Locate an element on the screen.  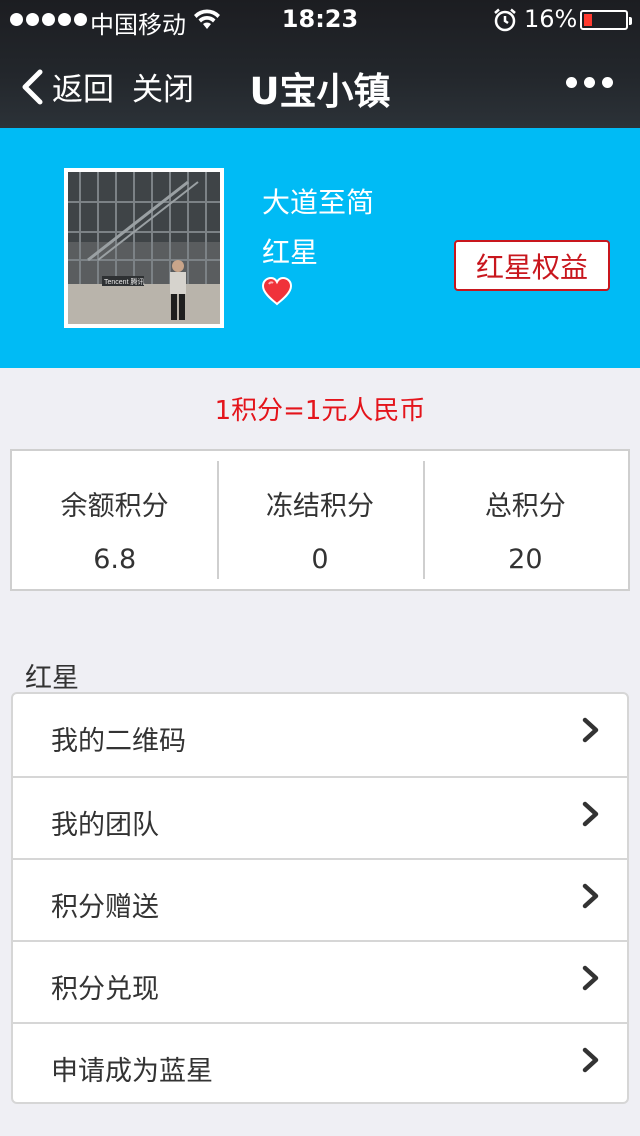
more-options-button is located at coordinates (589, 82).